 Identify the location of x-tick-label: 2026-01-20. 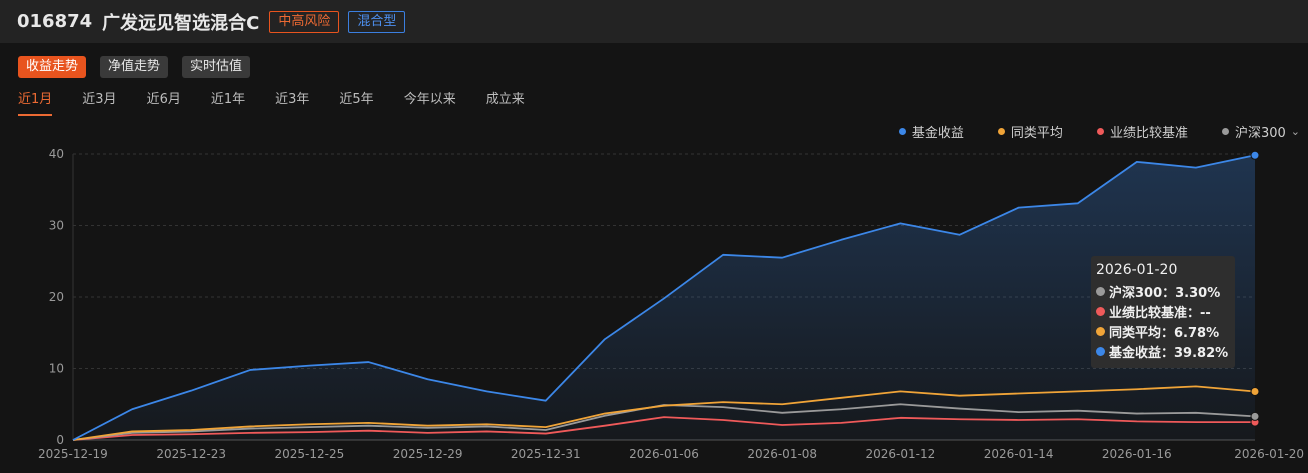
(1269, 454).